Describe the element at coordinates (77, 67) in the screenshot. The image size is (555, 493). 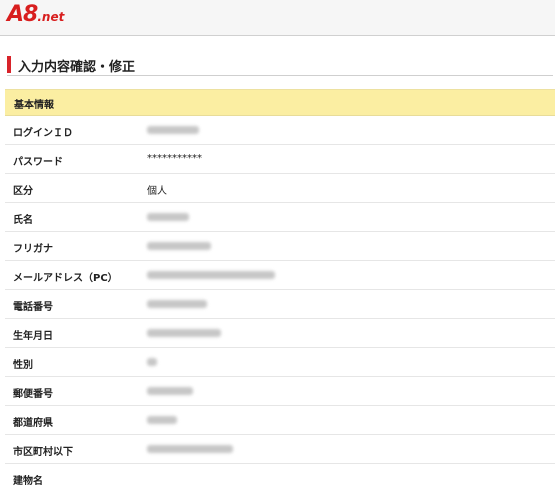
I see `page-title: 入力内容確認・修正` at that location.